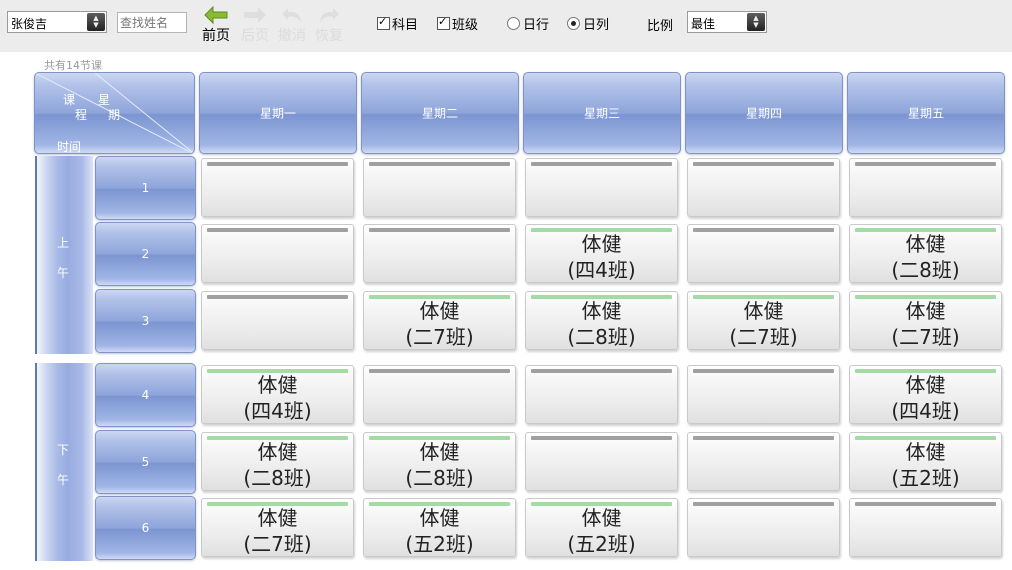 Image resolution: width=1012 pixels, height=570 pixels. I want to click on class-checkbox: 班级, so click(458, 23).